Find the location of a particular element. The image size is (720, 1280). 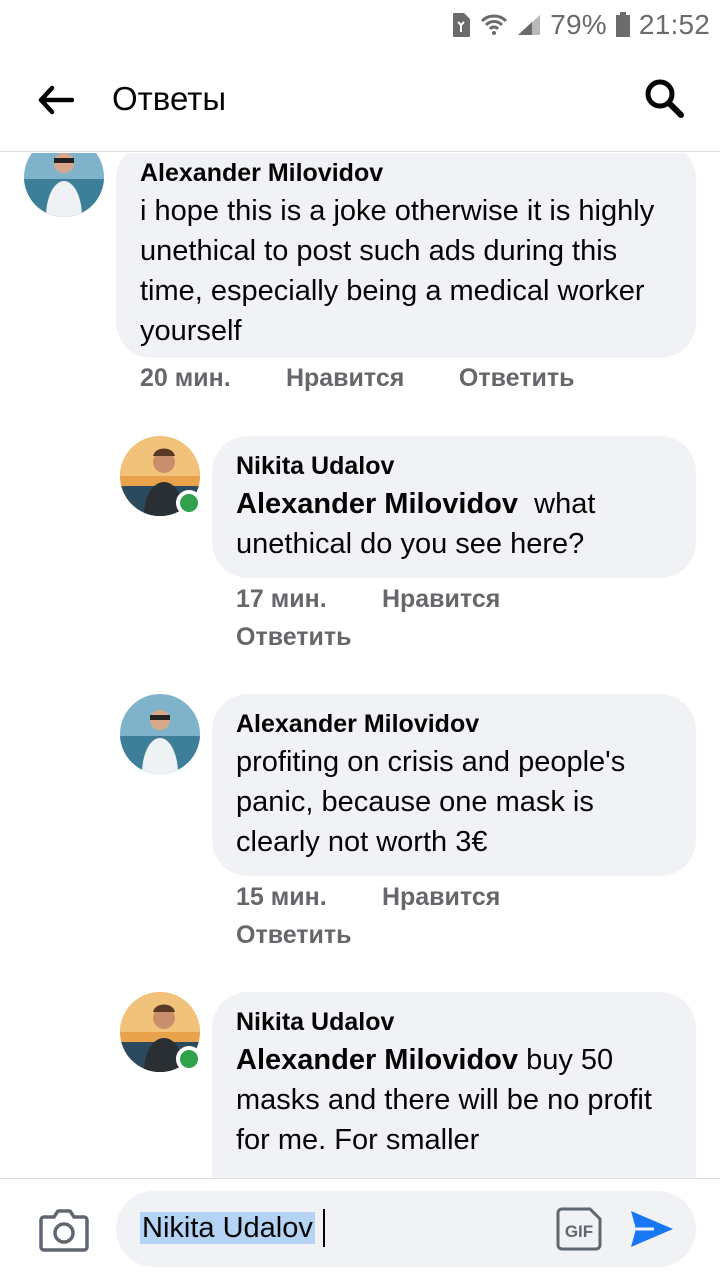

sim-icon is located at coordinates (461, 25).